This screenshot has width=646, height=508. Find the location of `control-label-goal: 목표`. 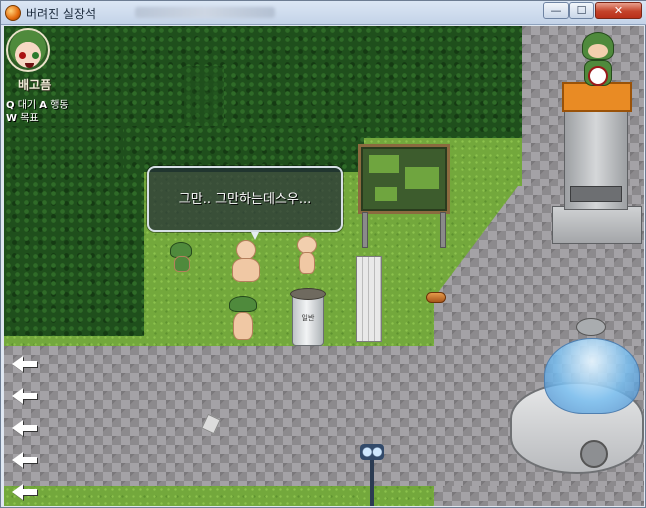

control-label-goal: 목표 is located at coordinates (29, 118).